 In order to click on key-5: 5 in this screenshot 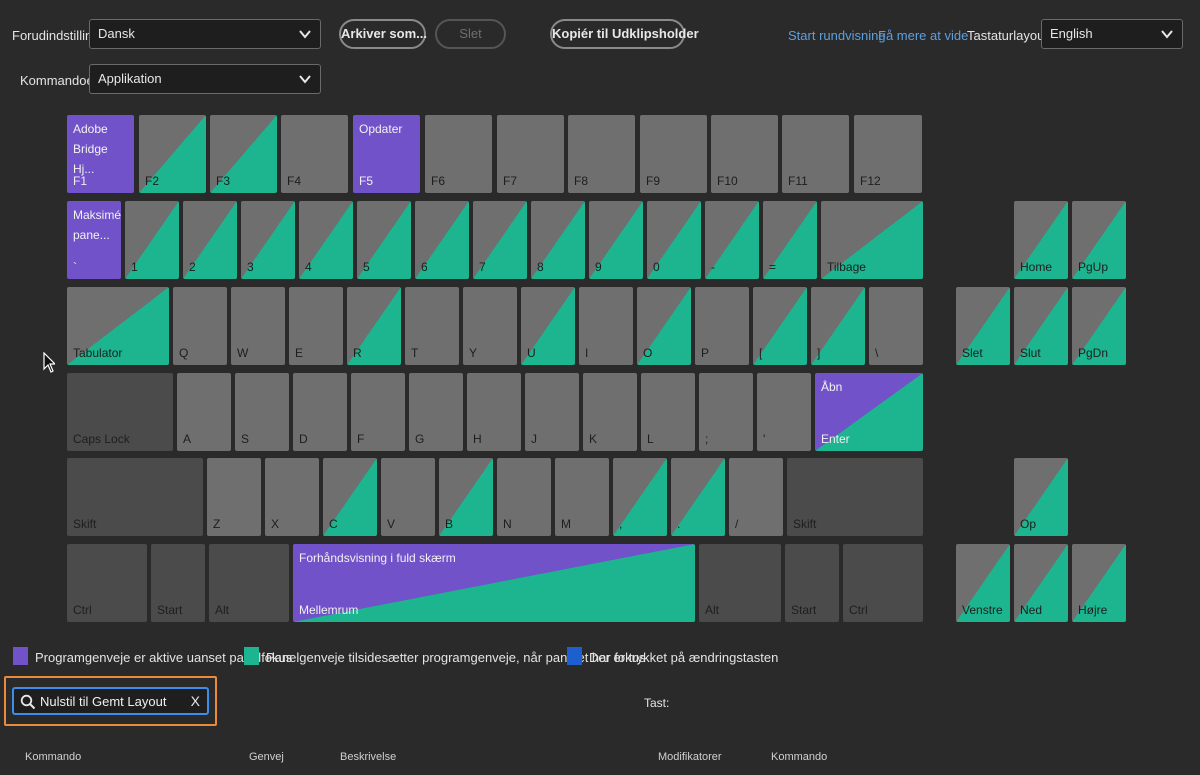, I will do `click(384, 240)`.